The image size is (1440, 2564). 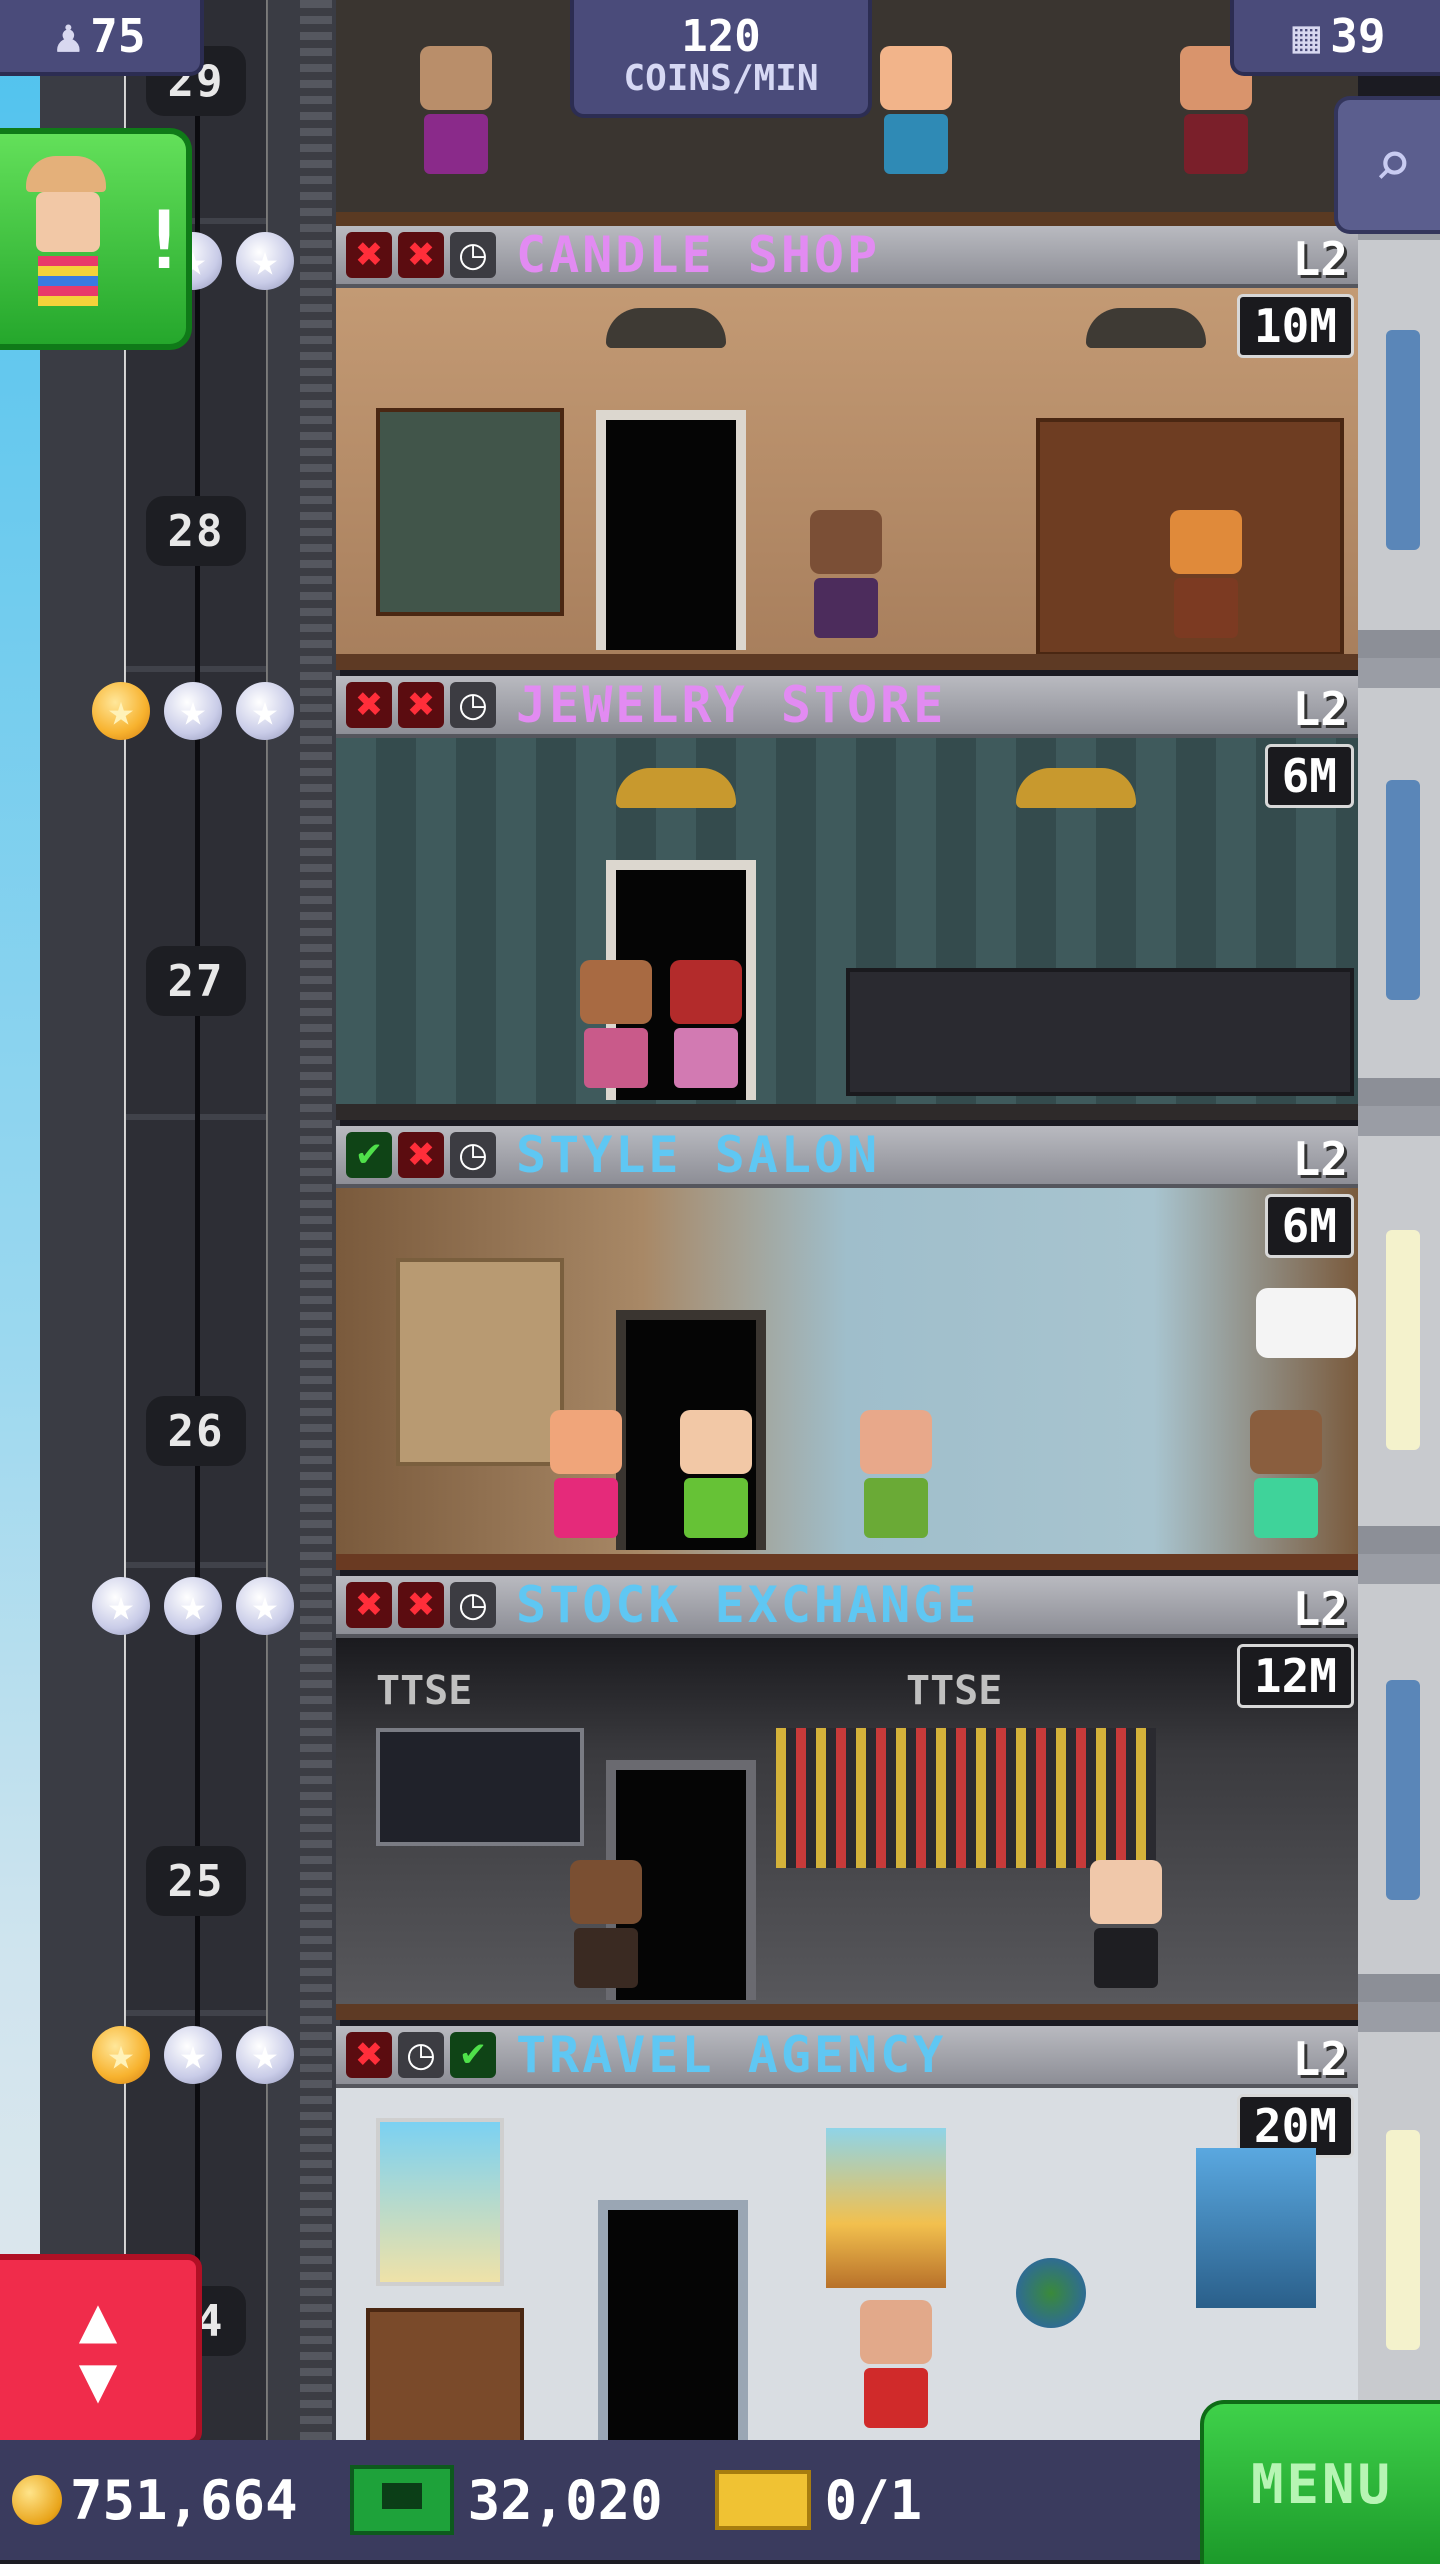 I want to click on floor-header: ✖ ◷ ✔ TRAVEL AGENCY L2, so click(x=847, y=2057).